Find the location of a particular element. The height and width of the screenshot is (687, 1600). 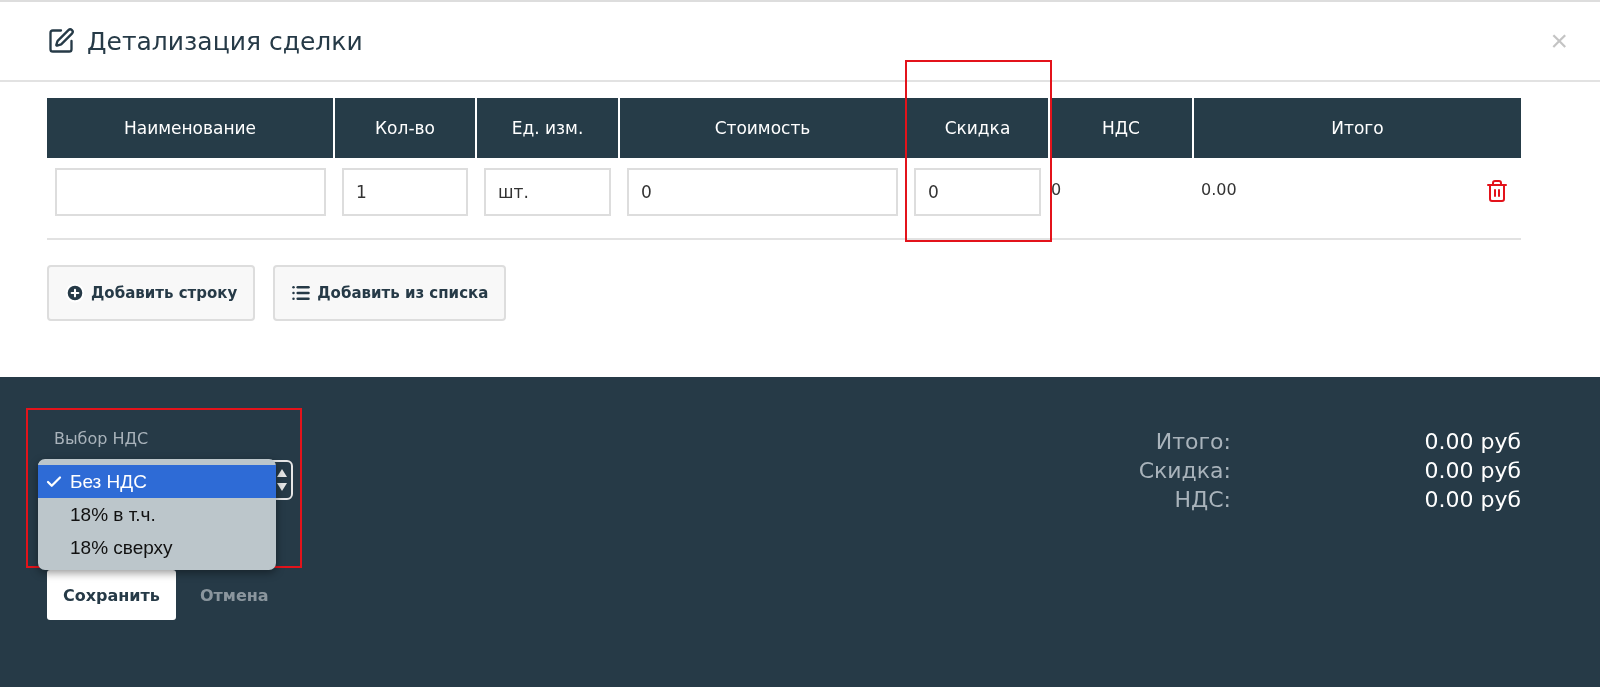

delete-icon is located at coordinates (1497, 191).